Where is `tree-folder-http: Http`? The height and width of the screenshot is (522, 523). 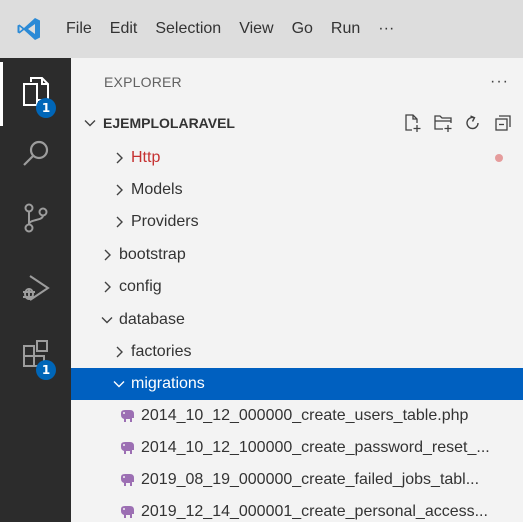 tree-folder-http: Http is located at coordinates (297, 158).